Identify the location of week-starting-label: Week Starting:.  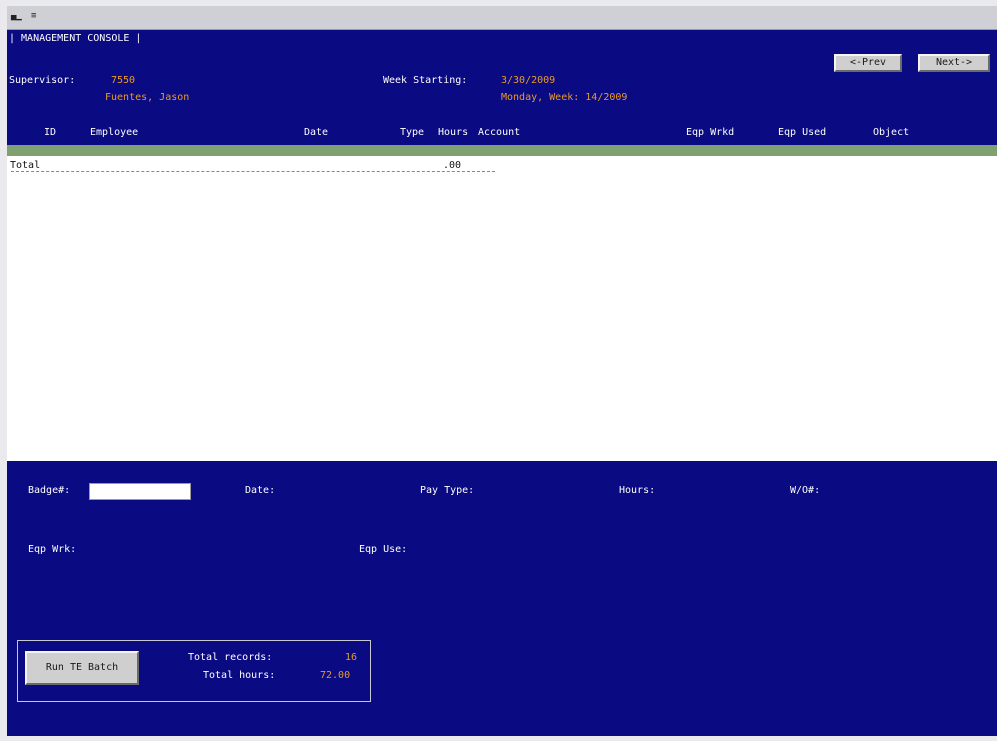
(425, 80).